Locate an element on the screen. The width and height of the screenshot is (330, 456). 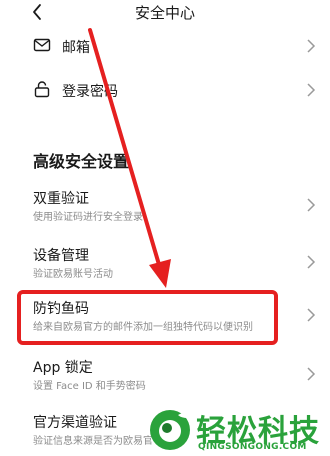
watermark: 轻松科技 QINGSONGONG.COM is located at coordinates (238, 430).